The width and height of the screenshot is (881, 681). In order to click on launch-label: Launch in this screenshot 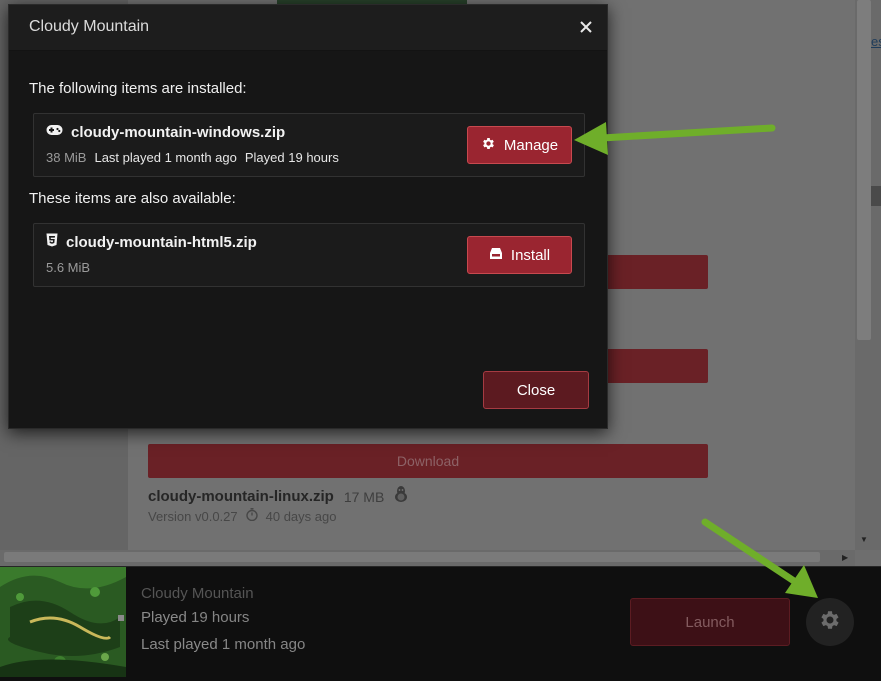, I will do `click(710, 622)`.